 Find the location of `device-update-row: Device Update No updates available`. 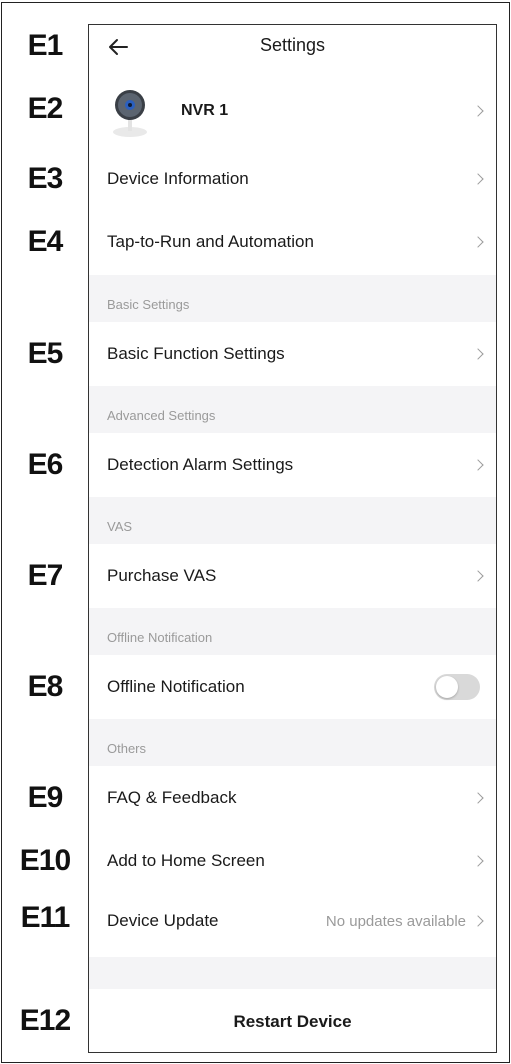

device-update-row: Device Update No updates available is located at coordinates (292, 921).